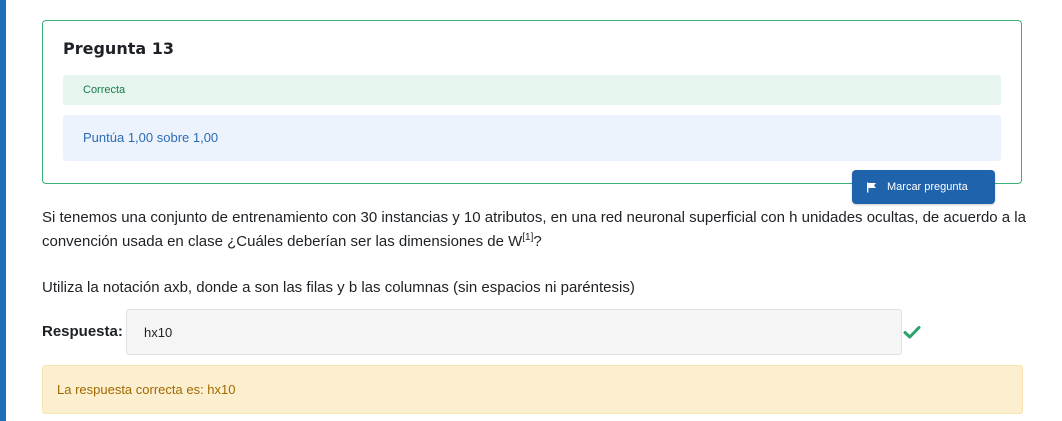 The height and width of the screenshot is (421, 1062). Describe the element at coordinates (118, 48) in the screenshot. I see `question-title: Pregunta 13` at that location.